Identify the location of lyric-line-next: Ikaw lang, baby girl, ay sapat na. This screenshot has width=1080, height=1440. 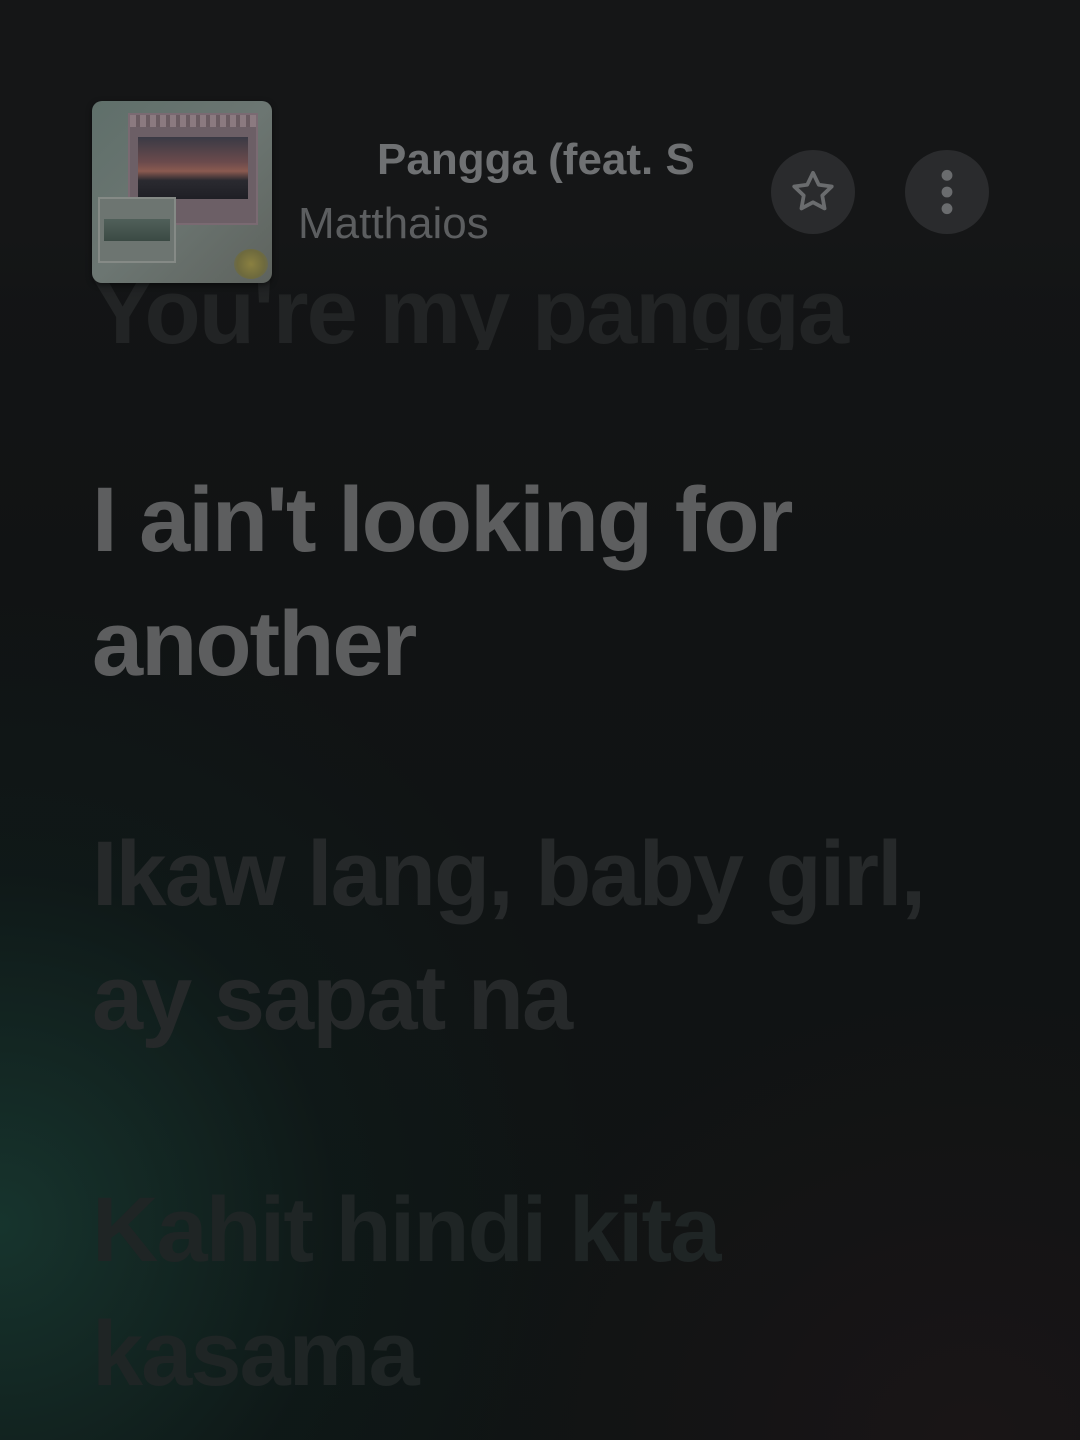
(542, 936).